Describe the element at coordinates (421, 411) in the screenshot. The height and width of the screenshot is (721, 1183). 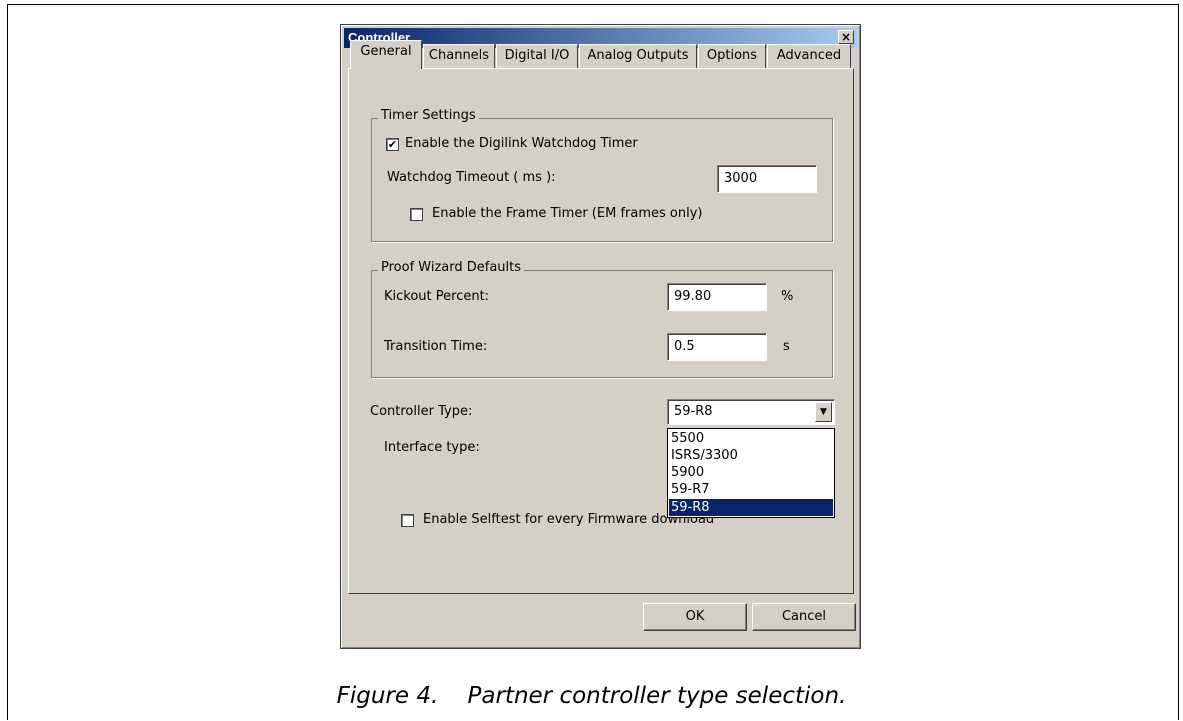
I see `controller-type-label: Controller Type:` at that location.